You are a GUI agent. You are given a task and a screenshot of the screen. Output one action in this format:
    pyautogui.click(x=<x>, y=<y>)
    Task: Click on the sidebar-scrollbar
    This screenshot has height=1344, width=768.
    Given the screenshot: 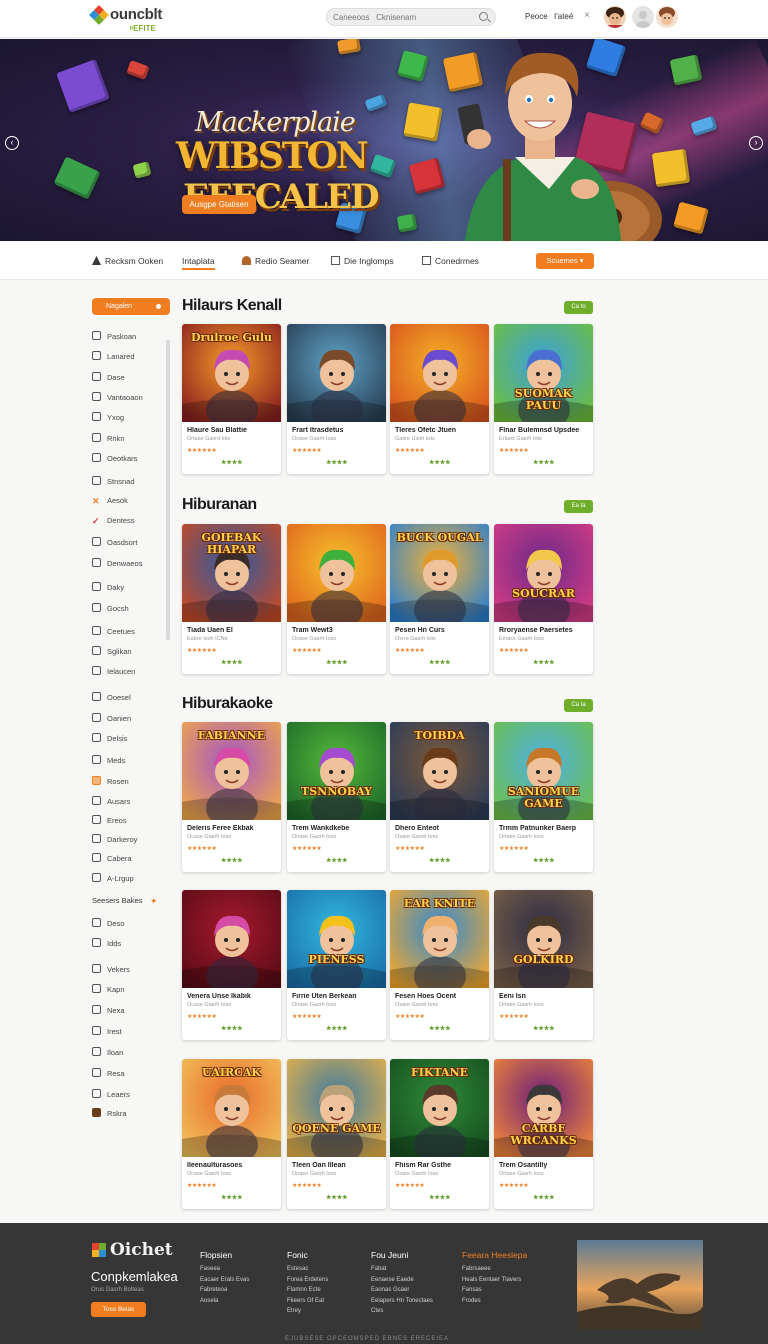 What is the action you would take?
    pyautogui.click(x=168, y=490)
    